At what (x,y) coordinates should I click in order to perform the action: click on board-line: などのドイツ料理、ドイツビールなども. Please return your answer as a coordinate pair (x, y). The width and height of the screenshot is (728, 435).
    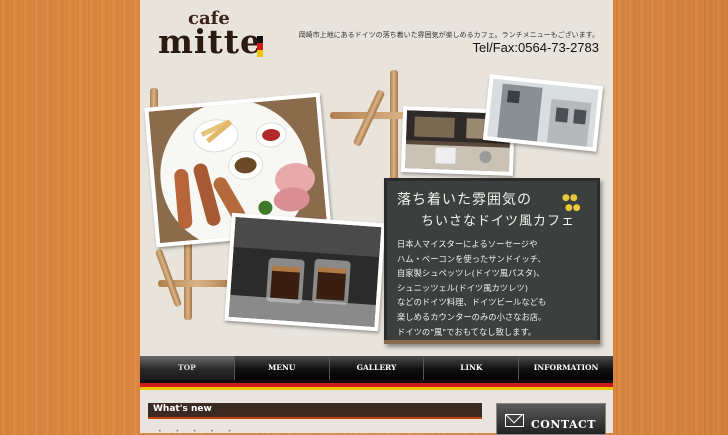
    Looking at the image, I should click on (472, 302).